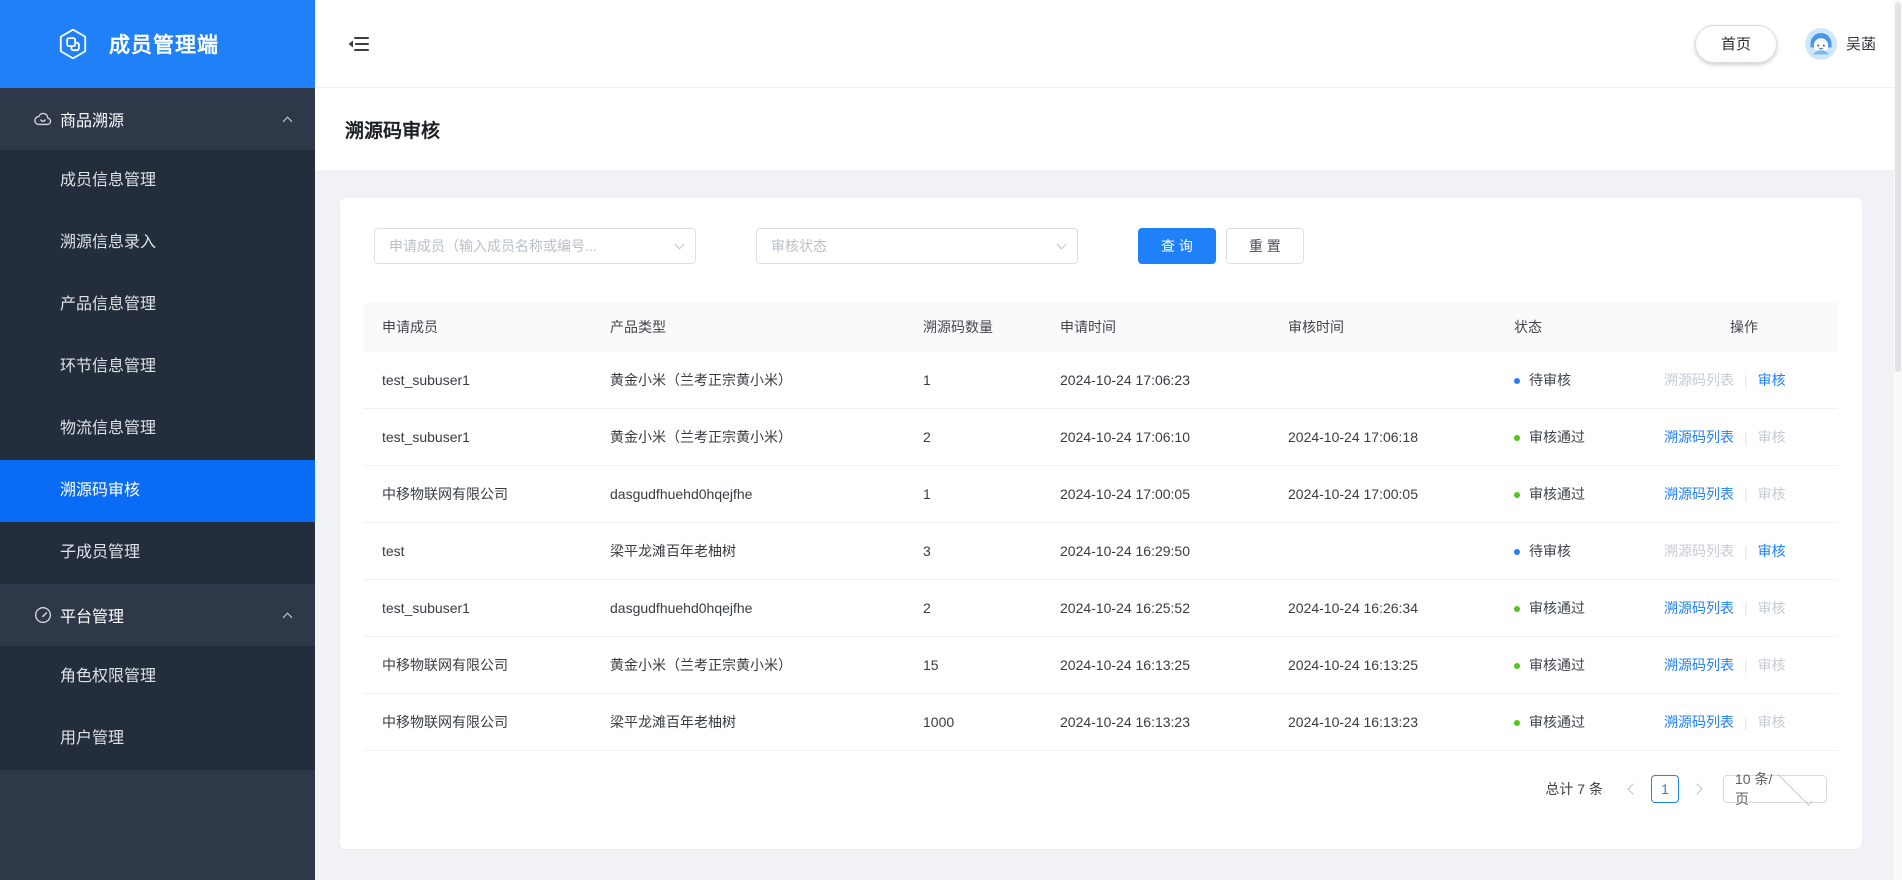 This screenshot has width=1902, height=880. I want to click on sidebar-item-产品信息管理: 产品信息管理, so click(157, 305).